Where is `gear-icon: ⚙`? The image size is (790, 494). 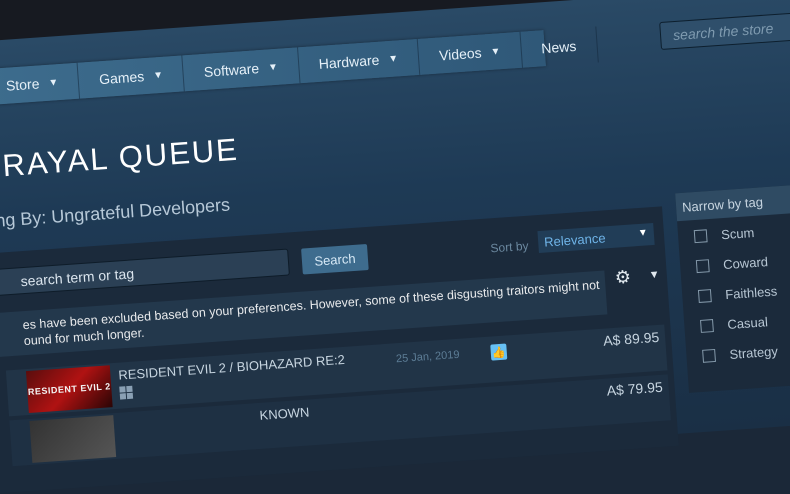 gear-icon: ⚙ is located at coordinates (623, 278).